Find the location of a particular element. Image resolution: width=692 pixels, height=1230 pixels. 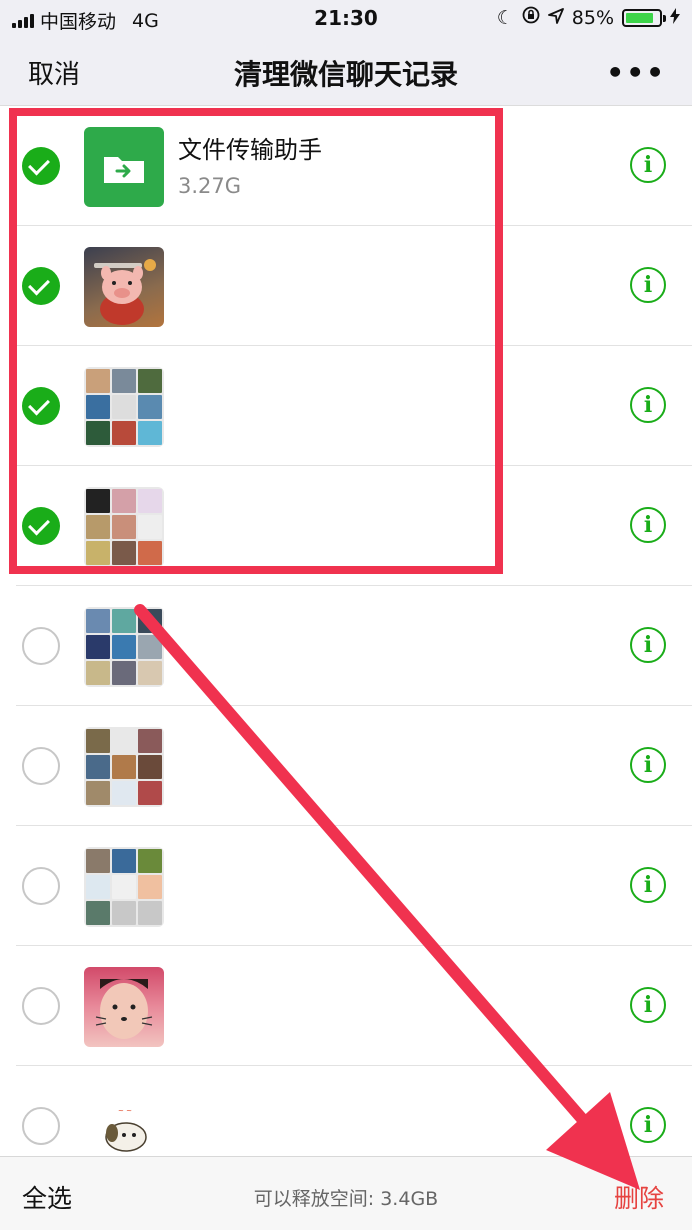

battery-percent: 85% is located at coordinates (592, 17).